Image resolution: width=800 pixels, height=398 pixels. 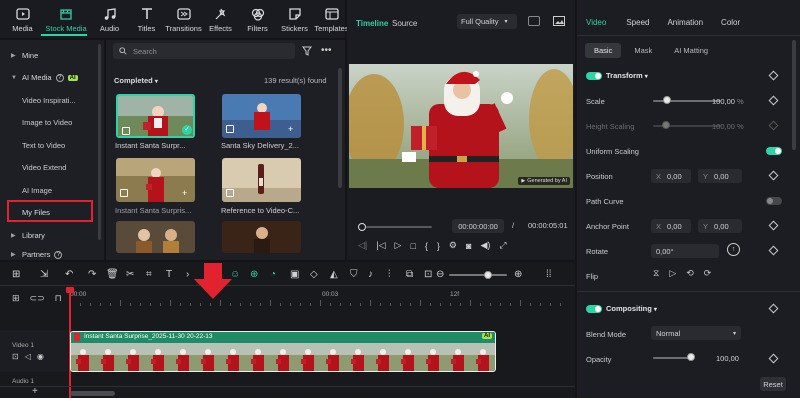 I want to click on filter-icon, so click(x=307, y=51).